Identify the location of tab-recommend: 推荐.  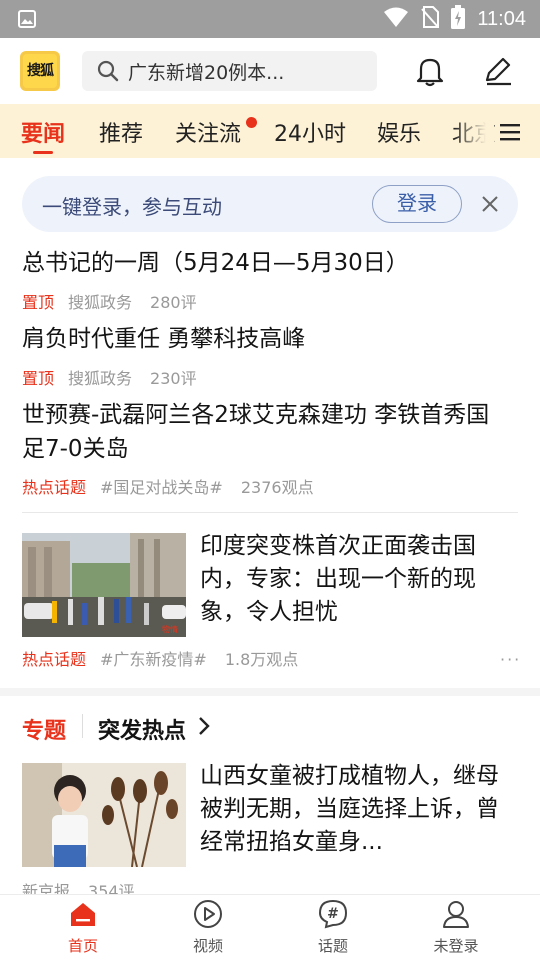
(121, 132).